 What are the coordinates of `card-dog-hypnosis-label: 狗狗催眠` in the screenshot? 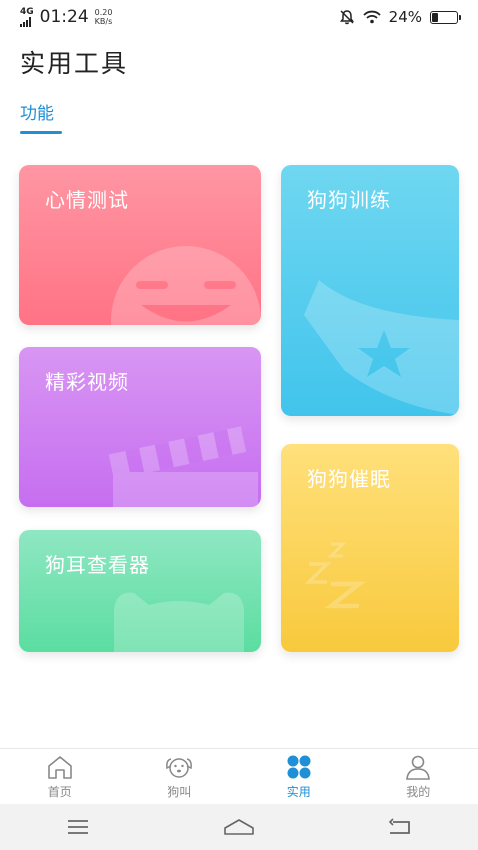 It's located at (349, 479).